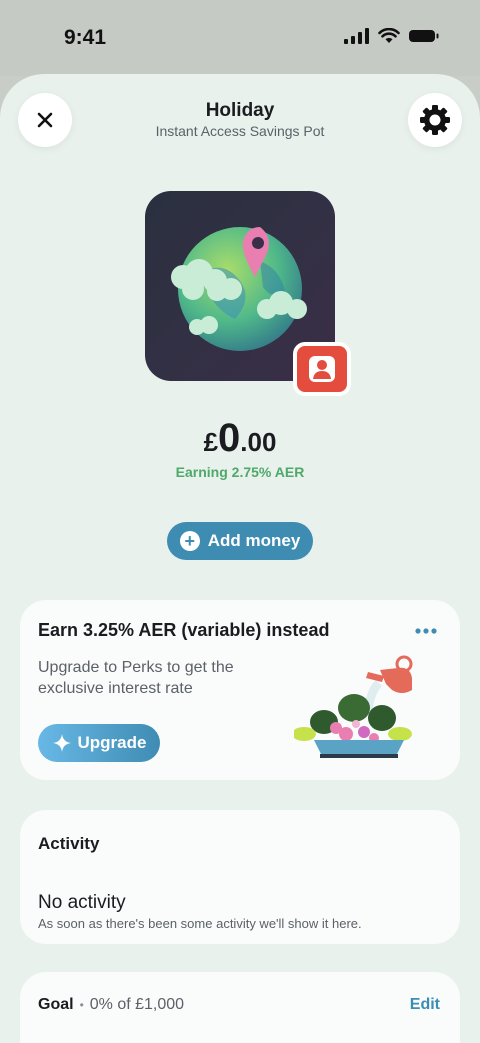 The width and height of the screenshot is (480, 1043). I want to click on goal-progress: 0% of £1,000, so click(137, 1004).